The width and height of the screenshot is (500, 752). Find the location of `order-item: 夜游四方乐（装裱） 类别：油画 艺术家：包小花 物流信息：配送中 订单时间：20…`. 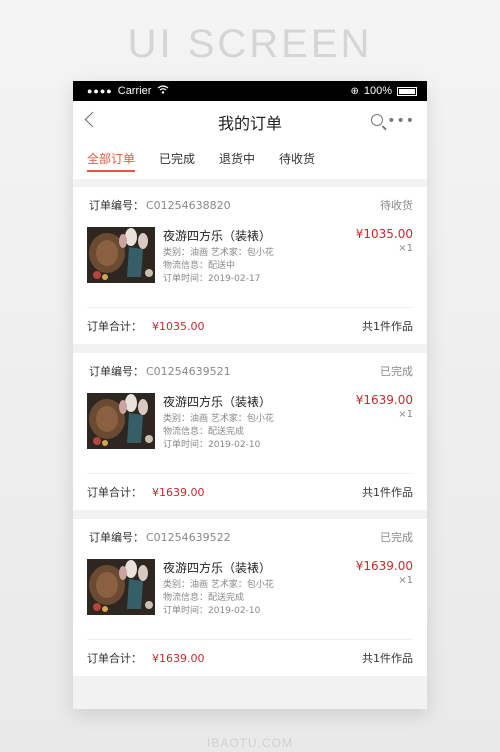

order-item: 夜游四方乐（装裱） 类别：油画 艺术家：包小花 物流信息：配送中 订单时间：20… is located at coordinates (250, 265).